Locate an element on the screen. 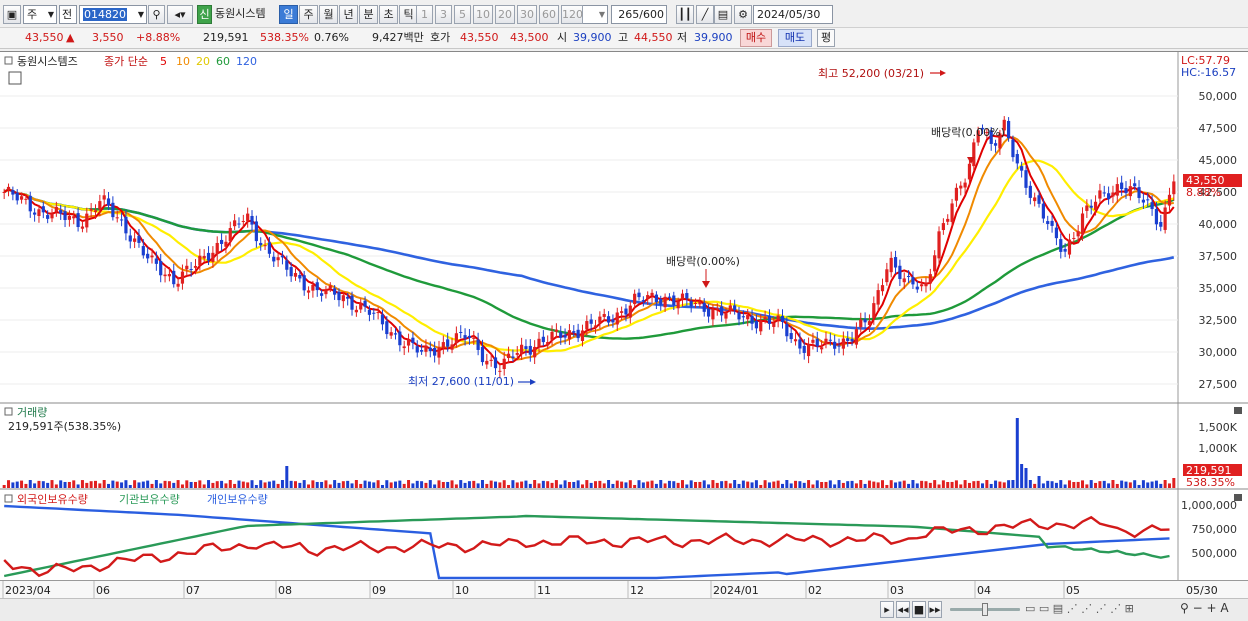  eval-button: 평 is located at coordinates (826, 38).